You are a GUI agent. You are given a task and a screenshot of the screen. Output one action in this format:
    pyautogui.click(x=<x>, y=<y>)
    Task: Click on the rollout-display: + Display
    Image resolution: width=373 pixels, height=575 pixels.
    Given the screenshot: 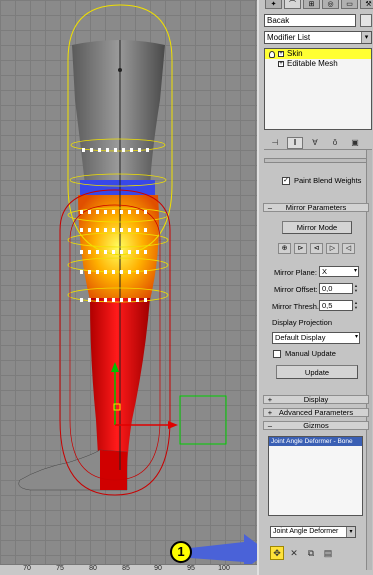 What is the action you would take?
    pyautogui.click(x=316, y=399)
    